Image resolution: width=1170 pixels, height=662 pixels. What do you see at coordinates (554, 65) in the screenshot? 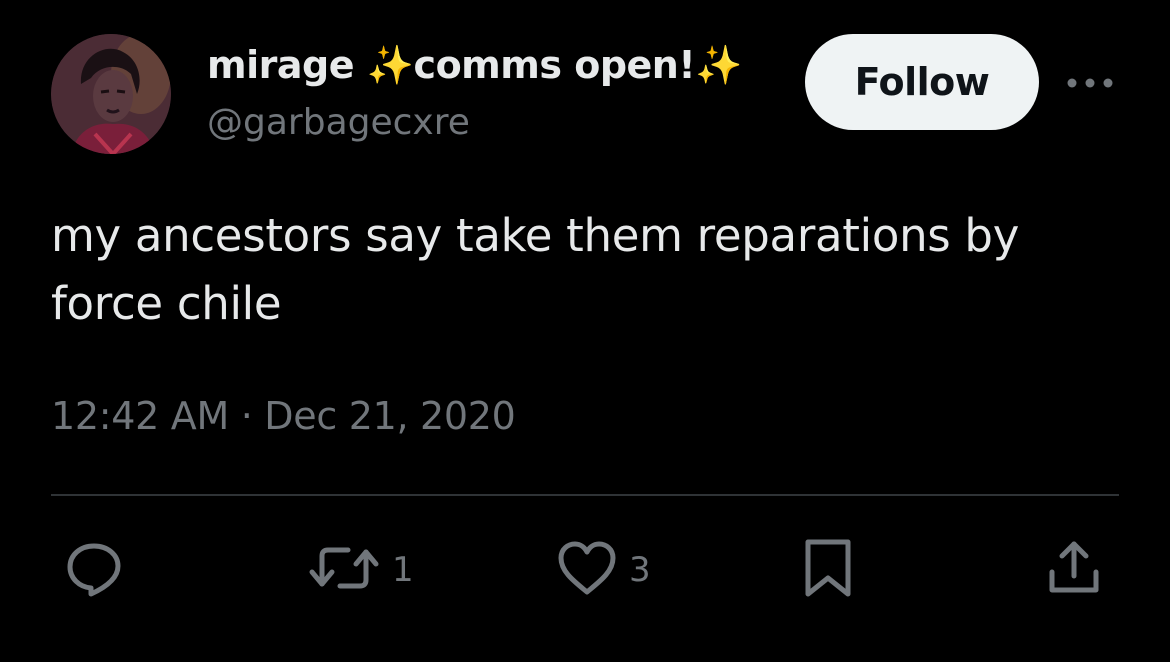
I see `display-name-suffix: comms open!` at bounding box center [554, 65].